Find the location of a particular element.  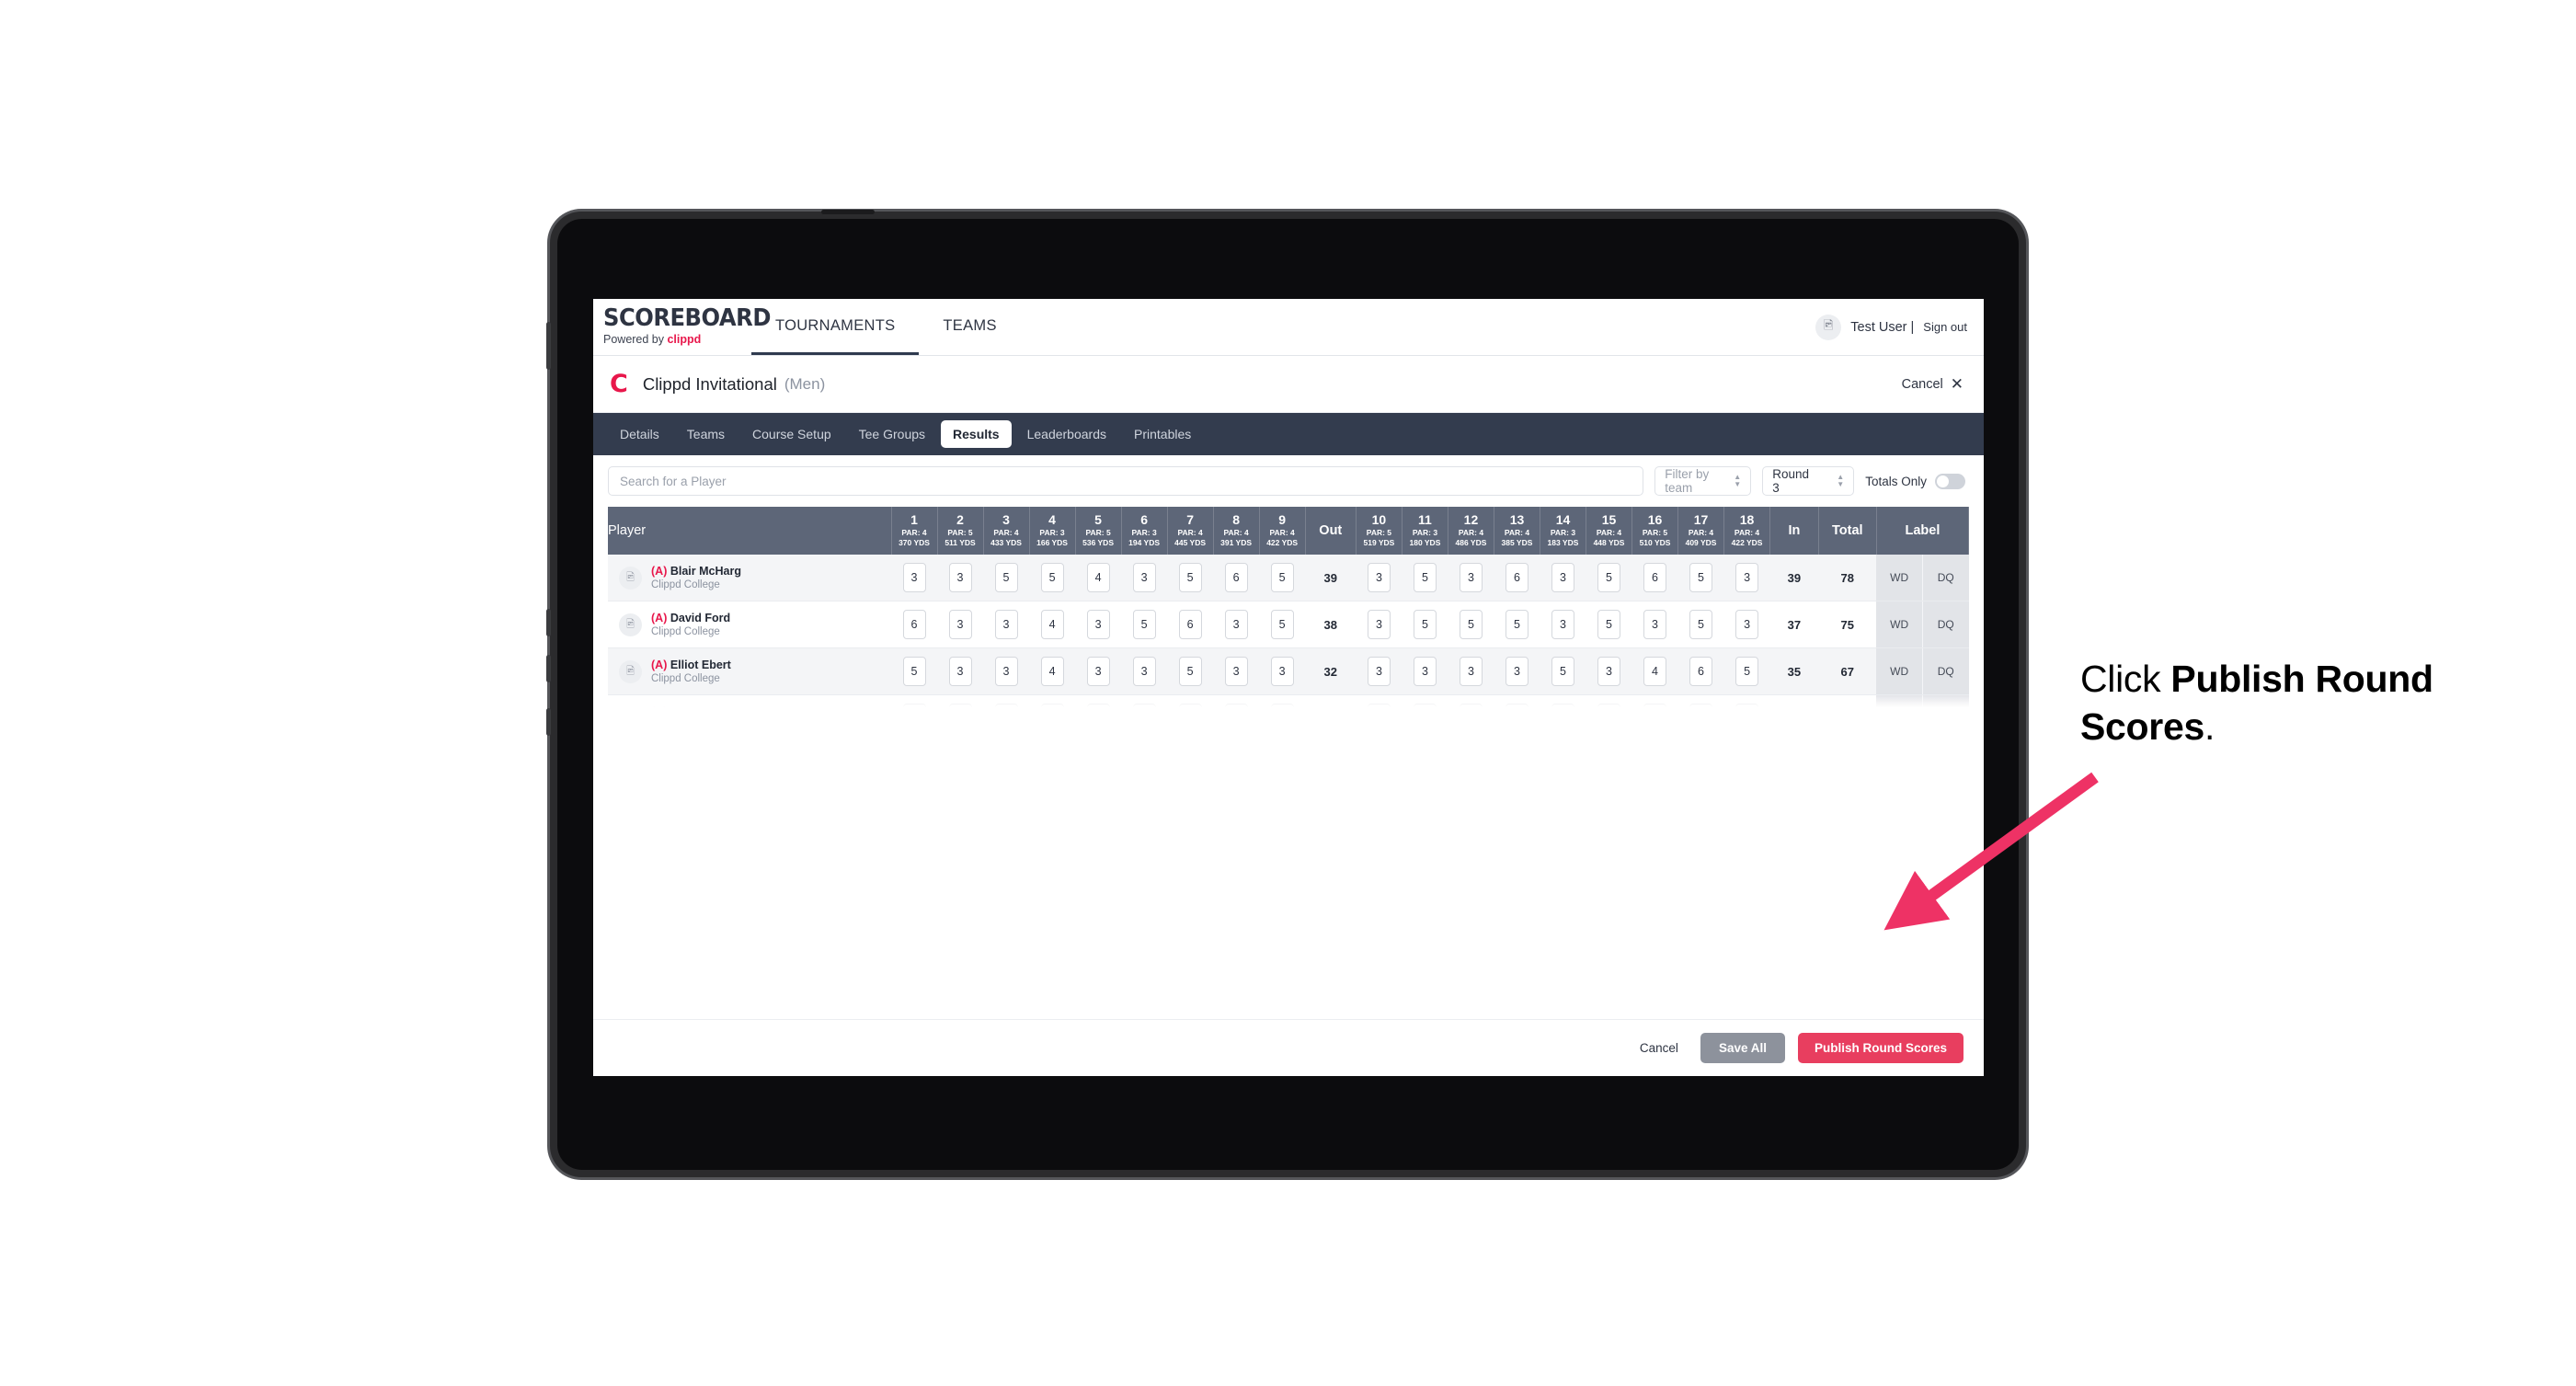

user-avatar-icon: 🖻 is located at coordinates (1829, 327).